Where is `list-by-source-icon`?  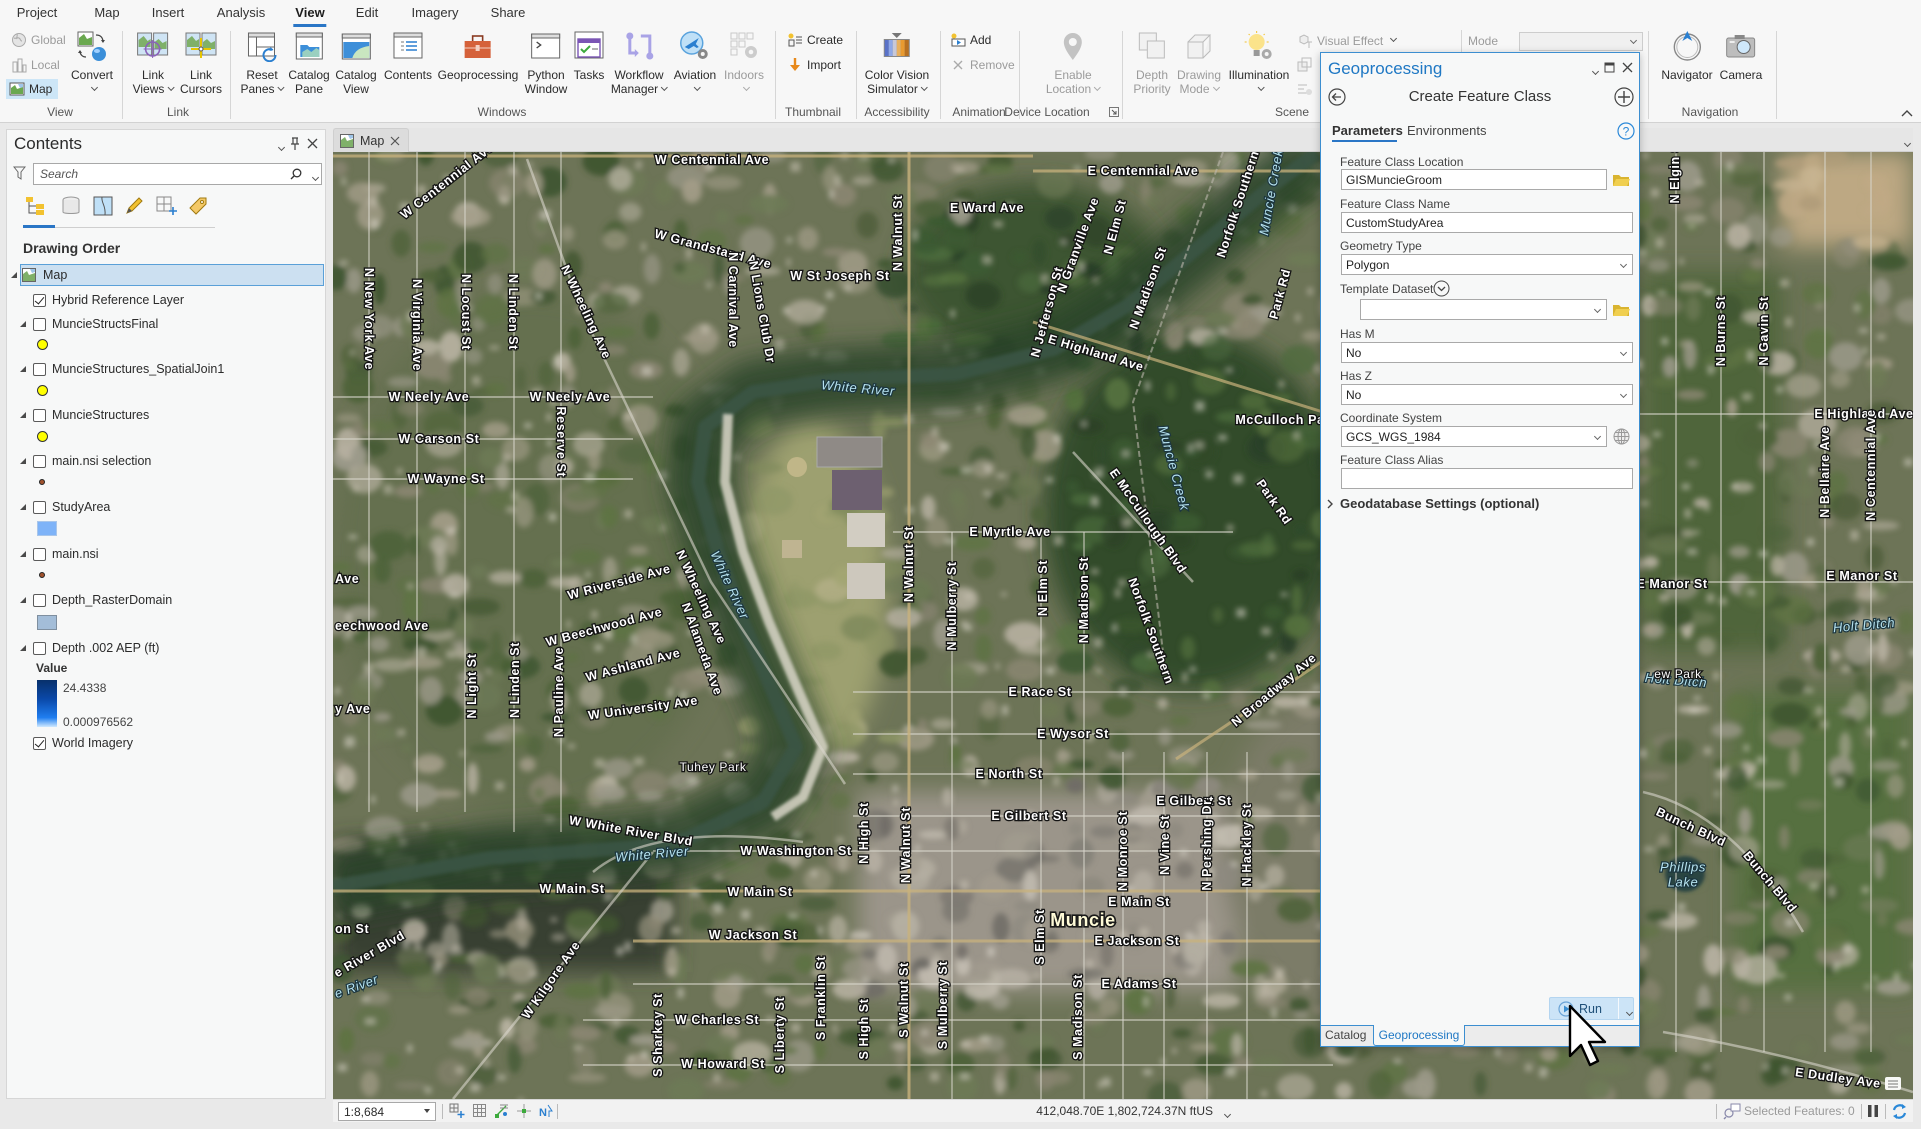
list-by-source-icon is located at coordinates (71, 206).